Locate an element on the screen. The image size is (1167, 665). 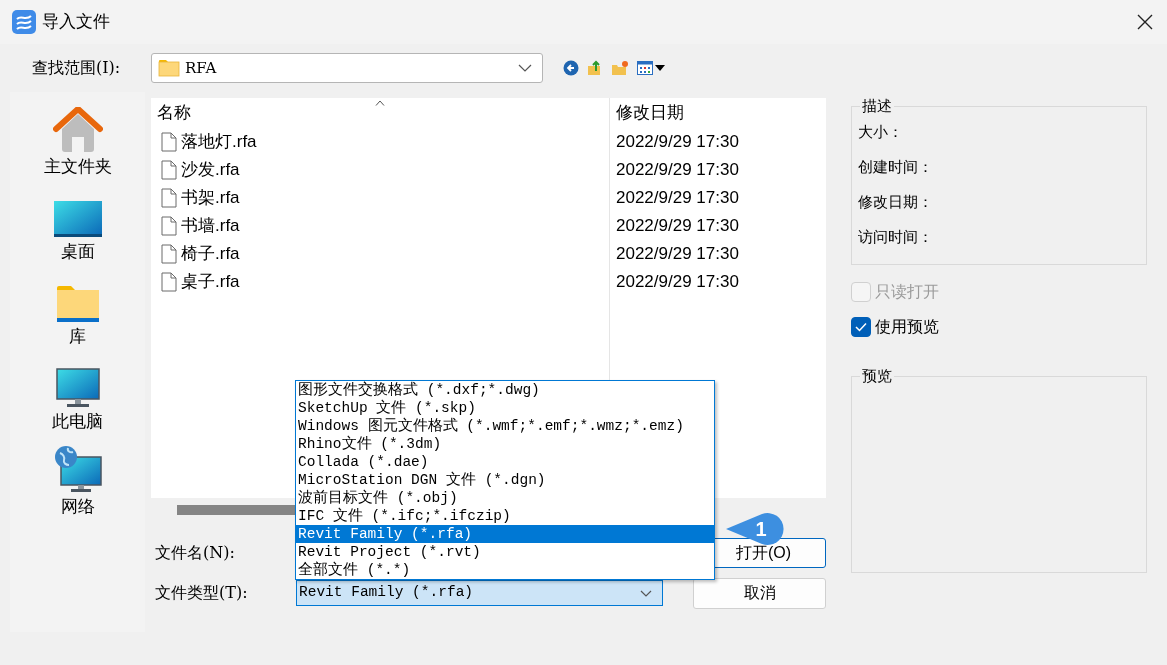
checkmark-icon is located at coordinates (861, 327).